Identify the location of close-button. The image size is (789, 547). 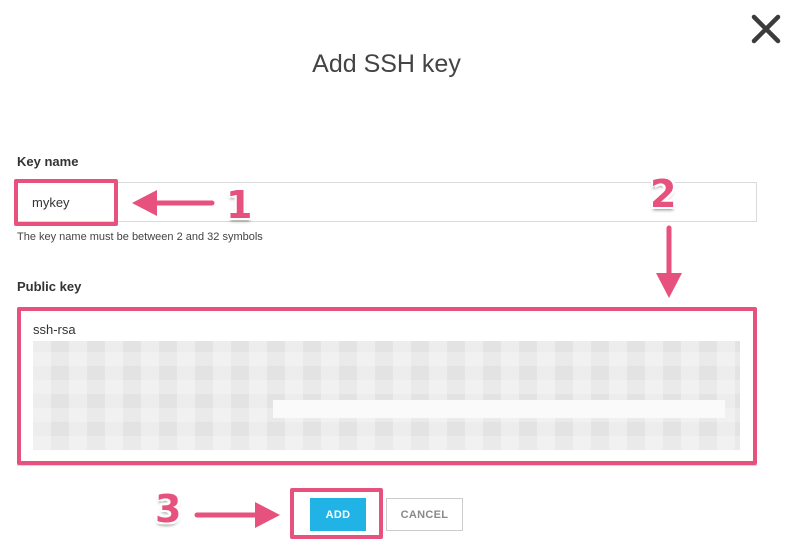
(766, 29).